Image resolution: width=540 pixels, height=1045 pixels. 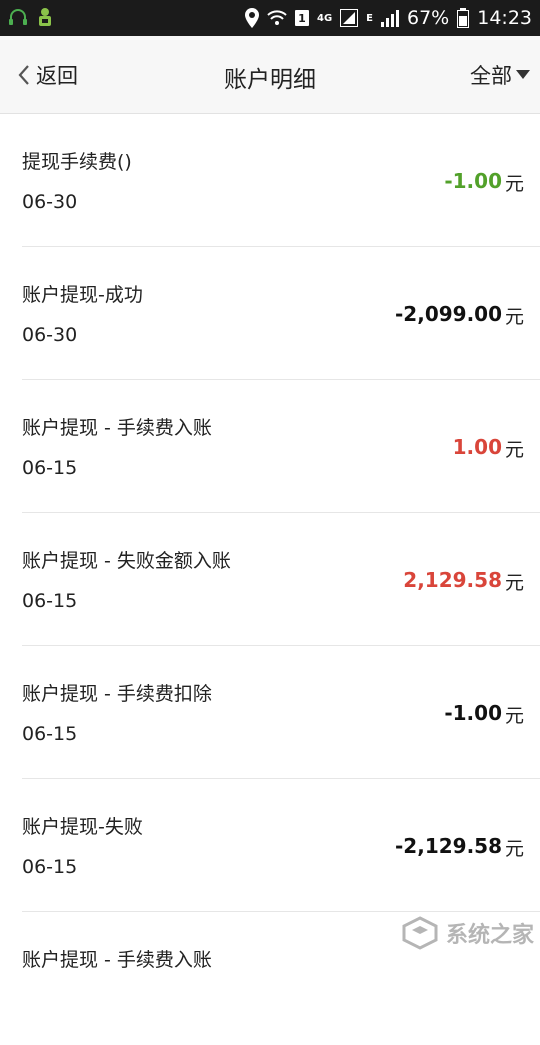 What do you see at coordinates (45, 18) in the screenshot?
I see `android-icon` at bounding box center [45, 18].